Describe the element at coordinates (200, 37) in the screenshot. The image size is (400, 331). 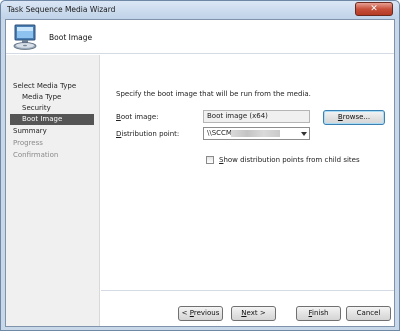
I see `wizard-header: Boot Image` at that location.